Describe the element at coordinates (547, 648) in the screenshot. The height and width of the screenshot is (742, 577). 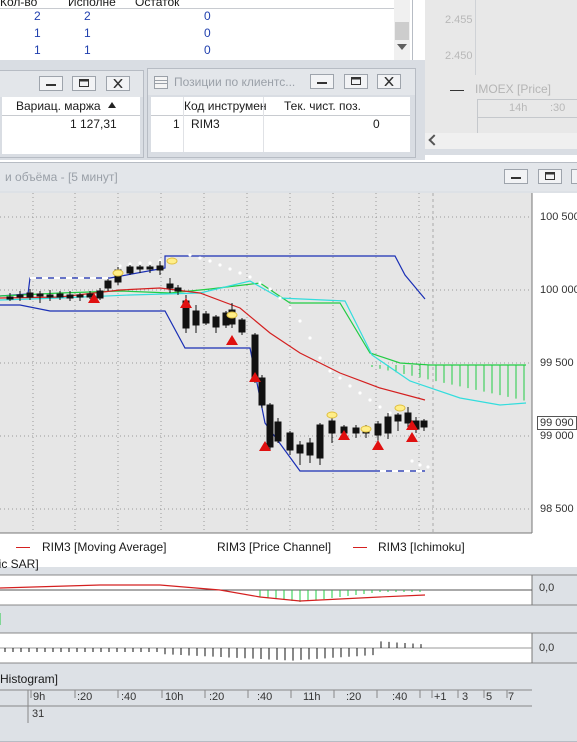
I see `histogram-zero-label: 0,0` at that location.